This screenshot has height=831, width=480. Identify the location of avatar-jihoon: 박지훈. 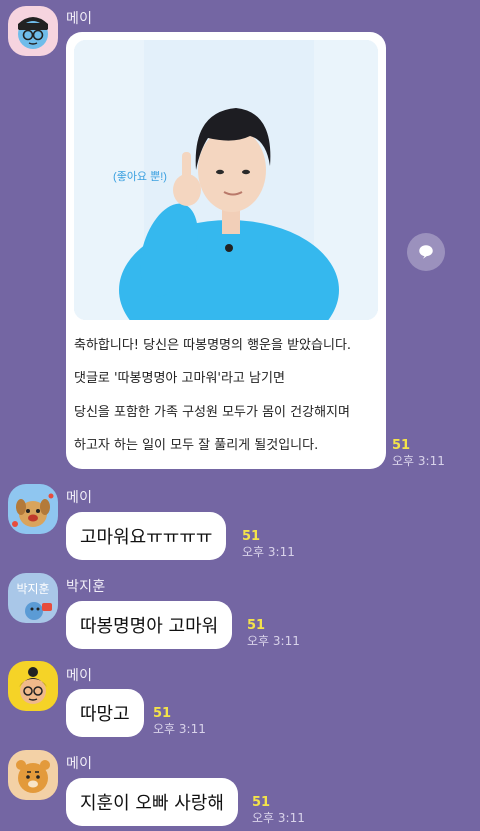
(33, 598).